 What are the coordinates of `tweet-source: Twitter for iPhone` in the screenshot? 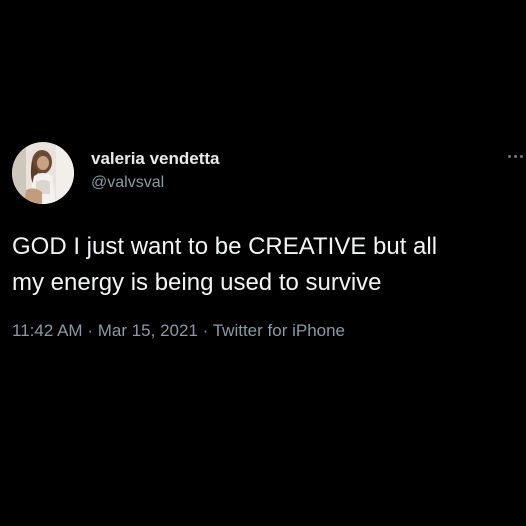 It's located at (279, 330).